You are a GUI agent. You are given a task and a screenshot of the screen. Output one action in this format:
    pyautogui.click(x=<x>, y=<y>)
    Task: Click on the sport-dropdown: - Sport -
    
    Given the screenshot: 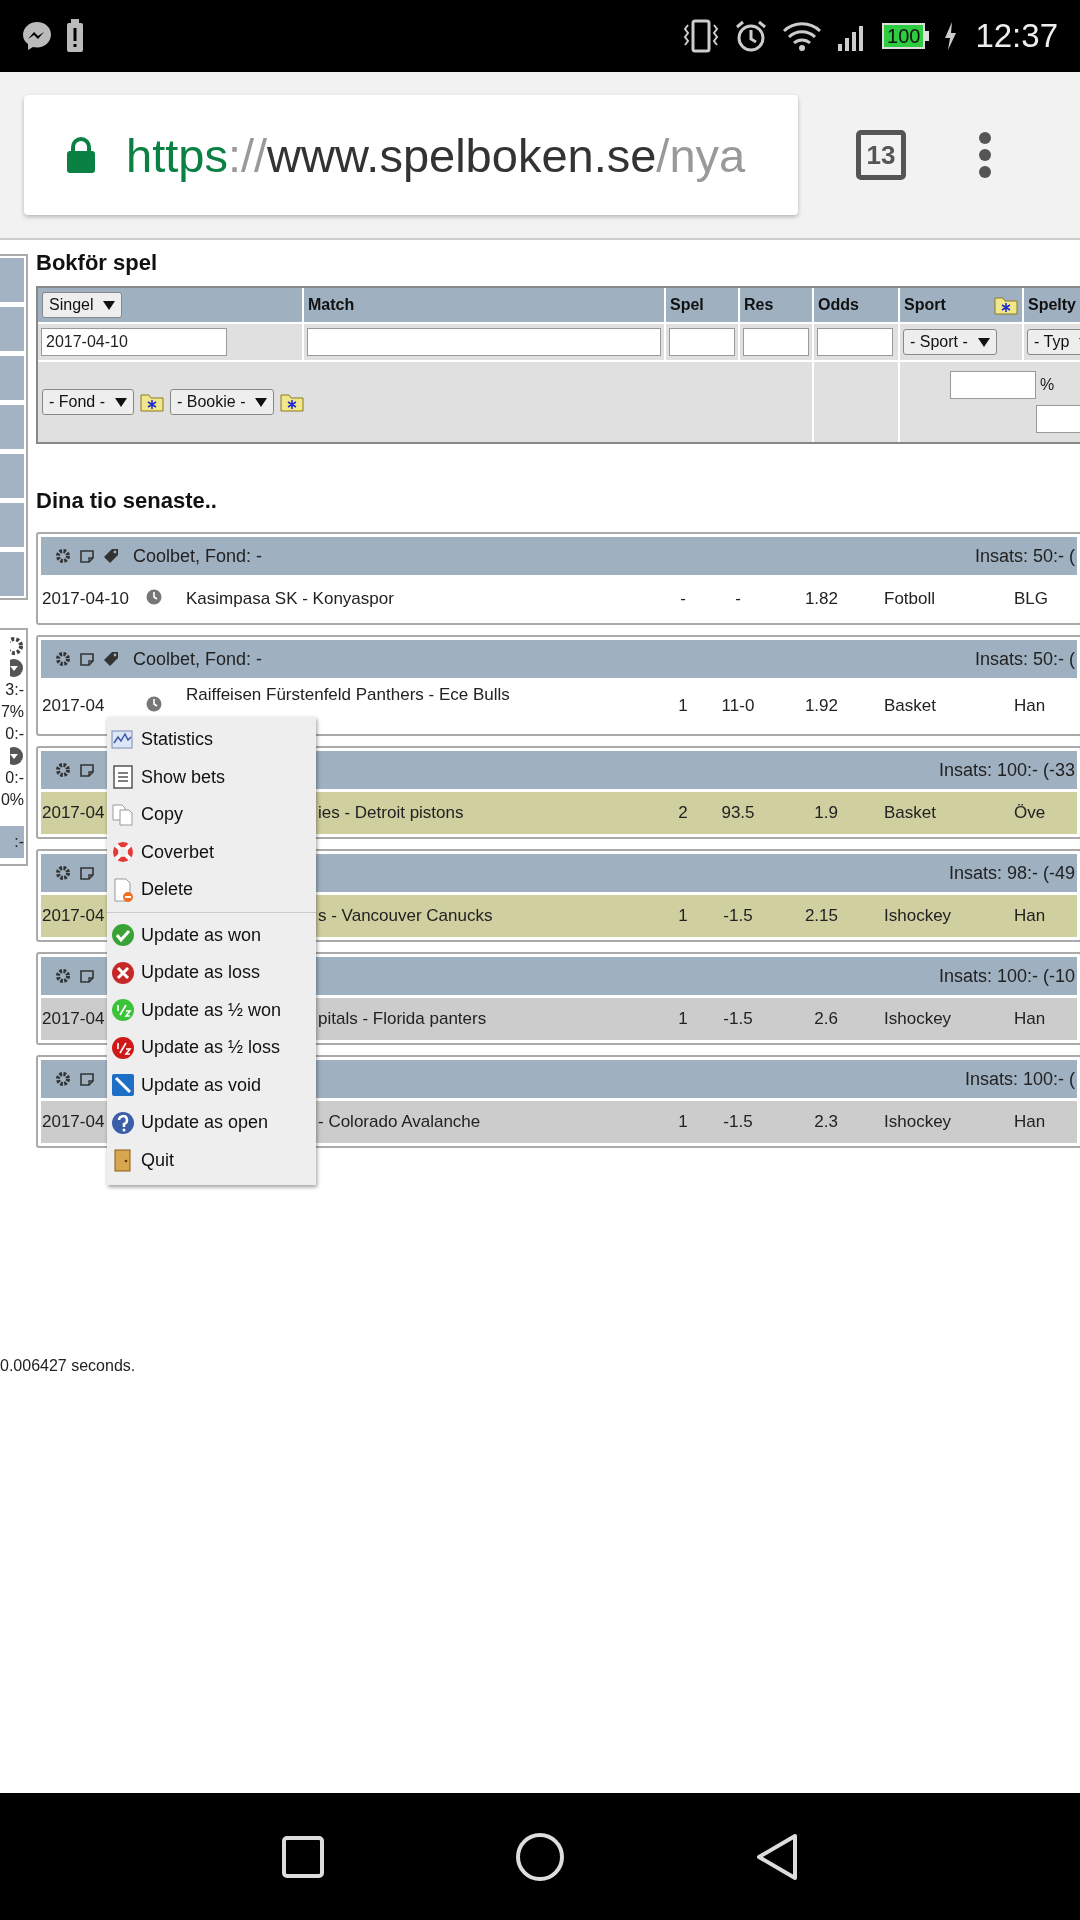 What is the action you would take?
    pyautogui.click(x=950, y=342)
    